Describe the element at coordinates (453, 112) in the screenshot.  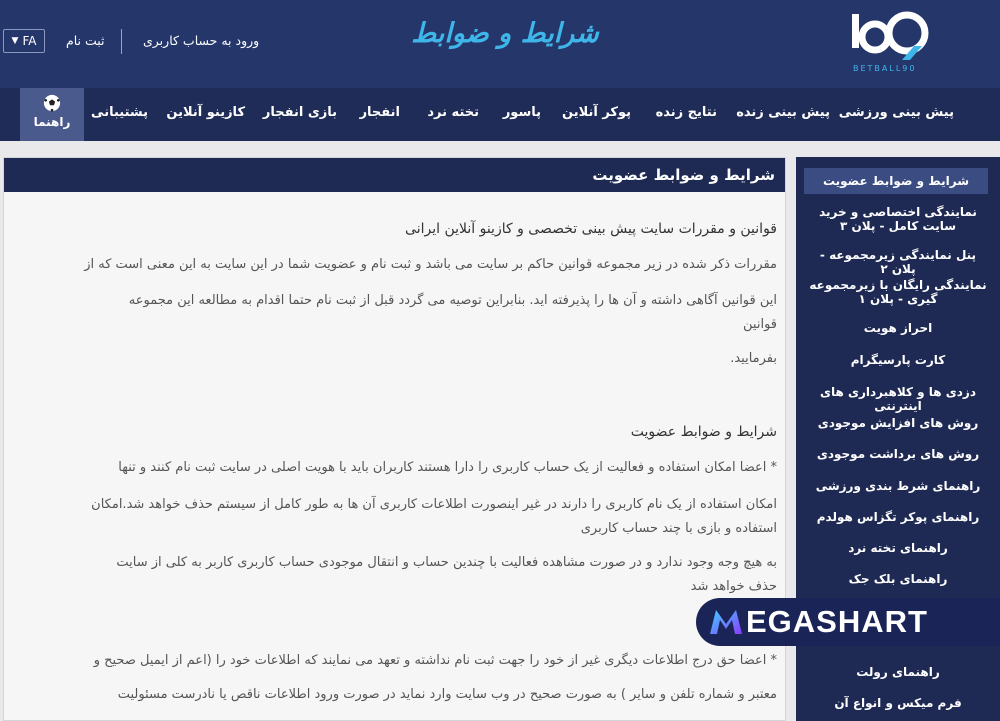
I see `nav-item-backgammon: تخته نرد` at that location.